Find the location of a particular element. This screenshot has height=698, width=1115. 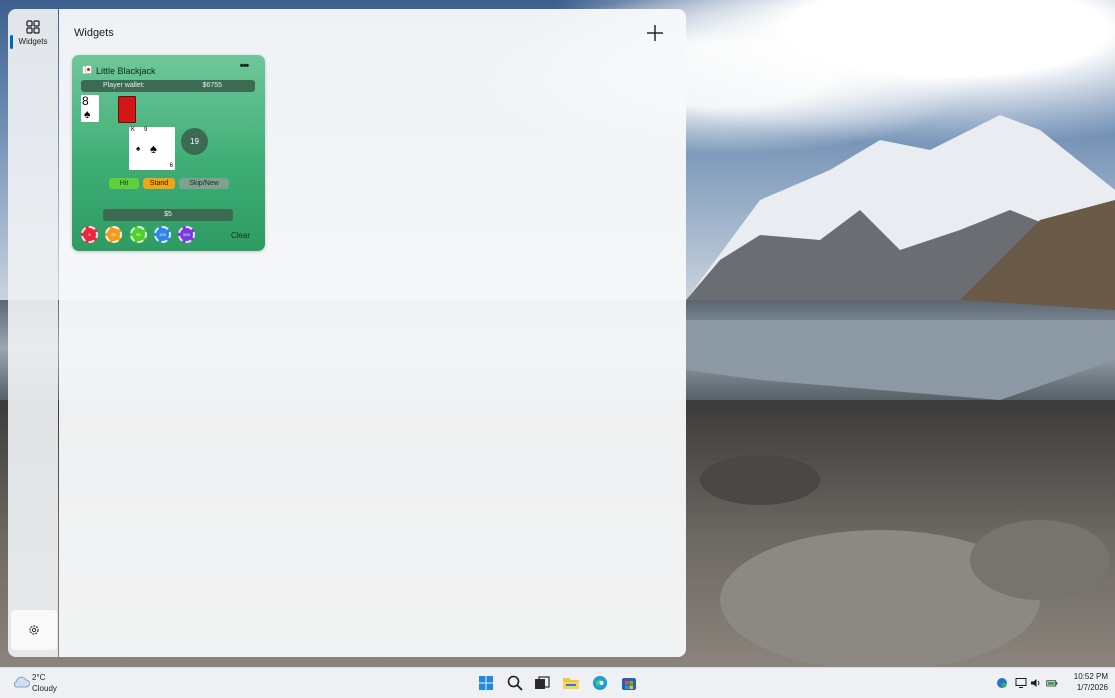

nav-widgets-label: Widgets is located at coordinates (33, 41).